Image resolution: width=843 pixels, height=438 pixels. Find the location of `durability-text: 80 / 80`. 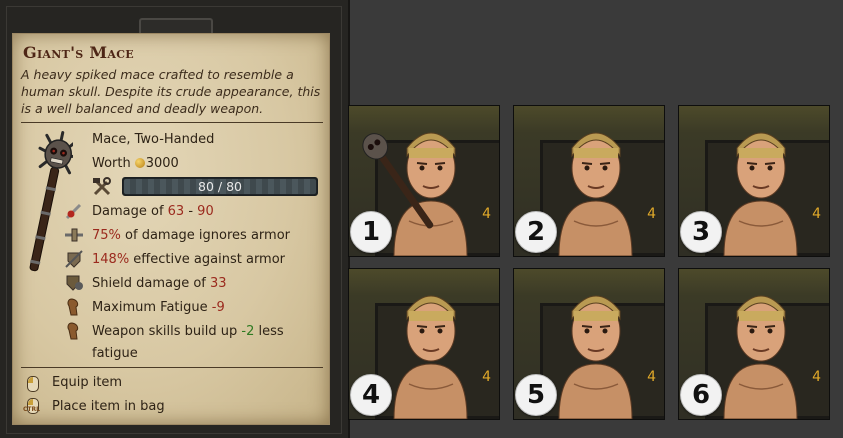

durability-text: 80 / 80 is located at coordinates (220, 186).